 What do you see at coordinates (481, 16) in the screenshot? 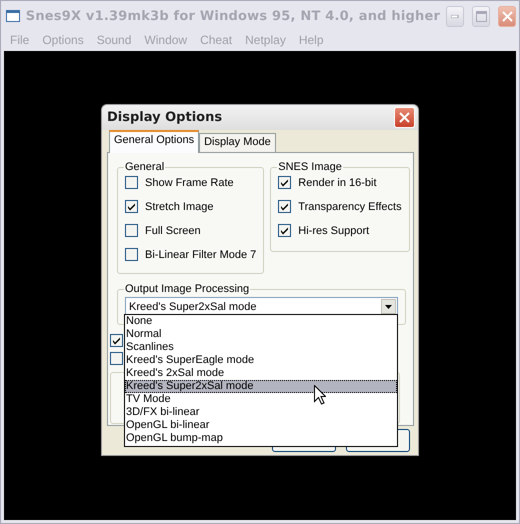
I see `maximize-icon` at bounding box center [481, 16].